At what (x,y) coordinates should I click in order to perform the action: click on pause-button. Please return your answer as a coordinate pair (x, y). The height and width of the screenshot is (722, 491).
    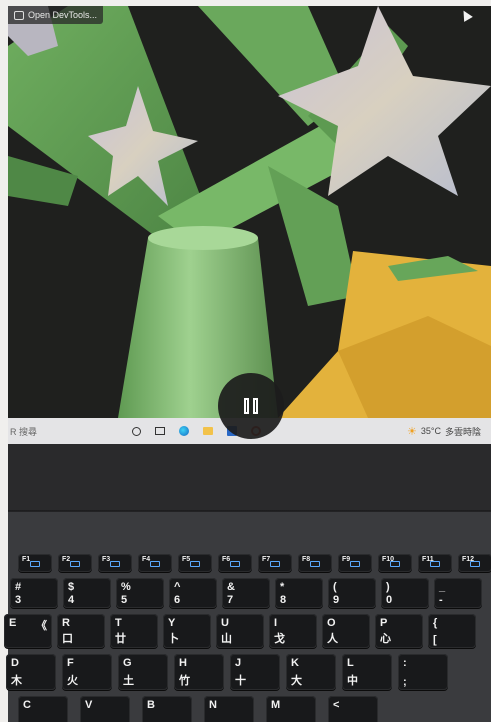
    Looking at the image, I should click on (251, 406).